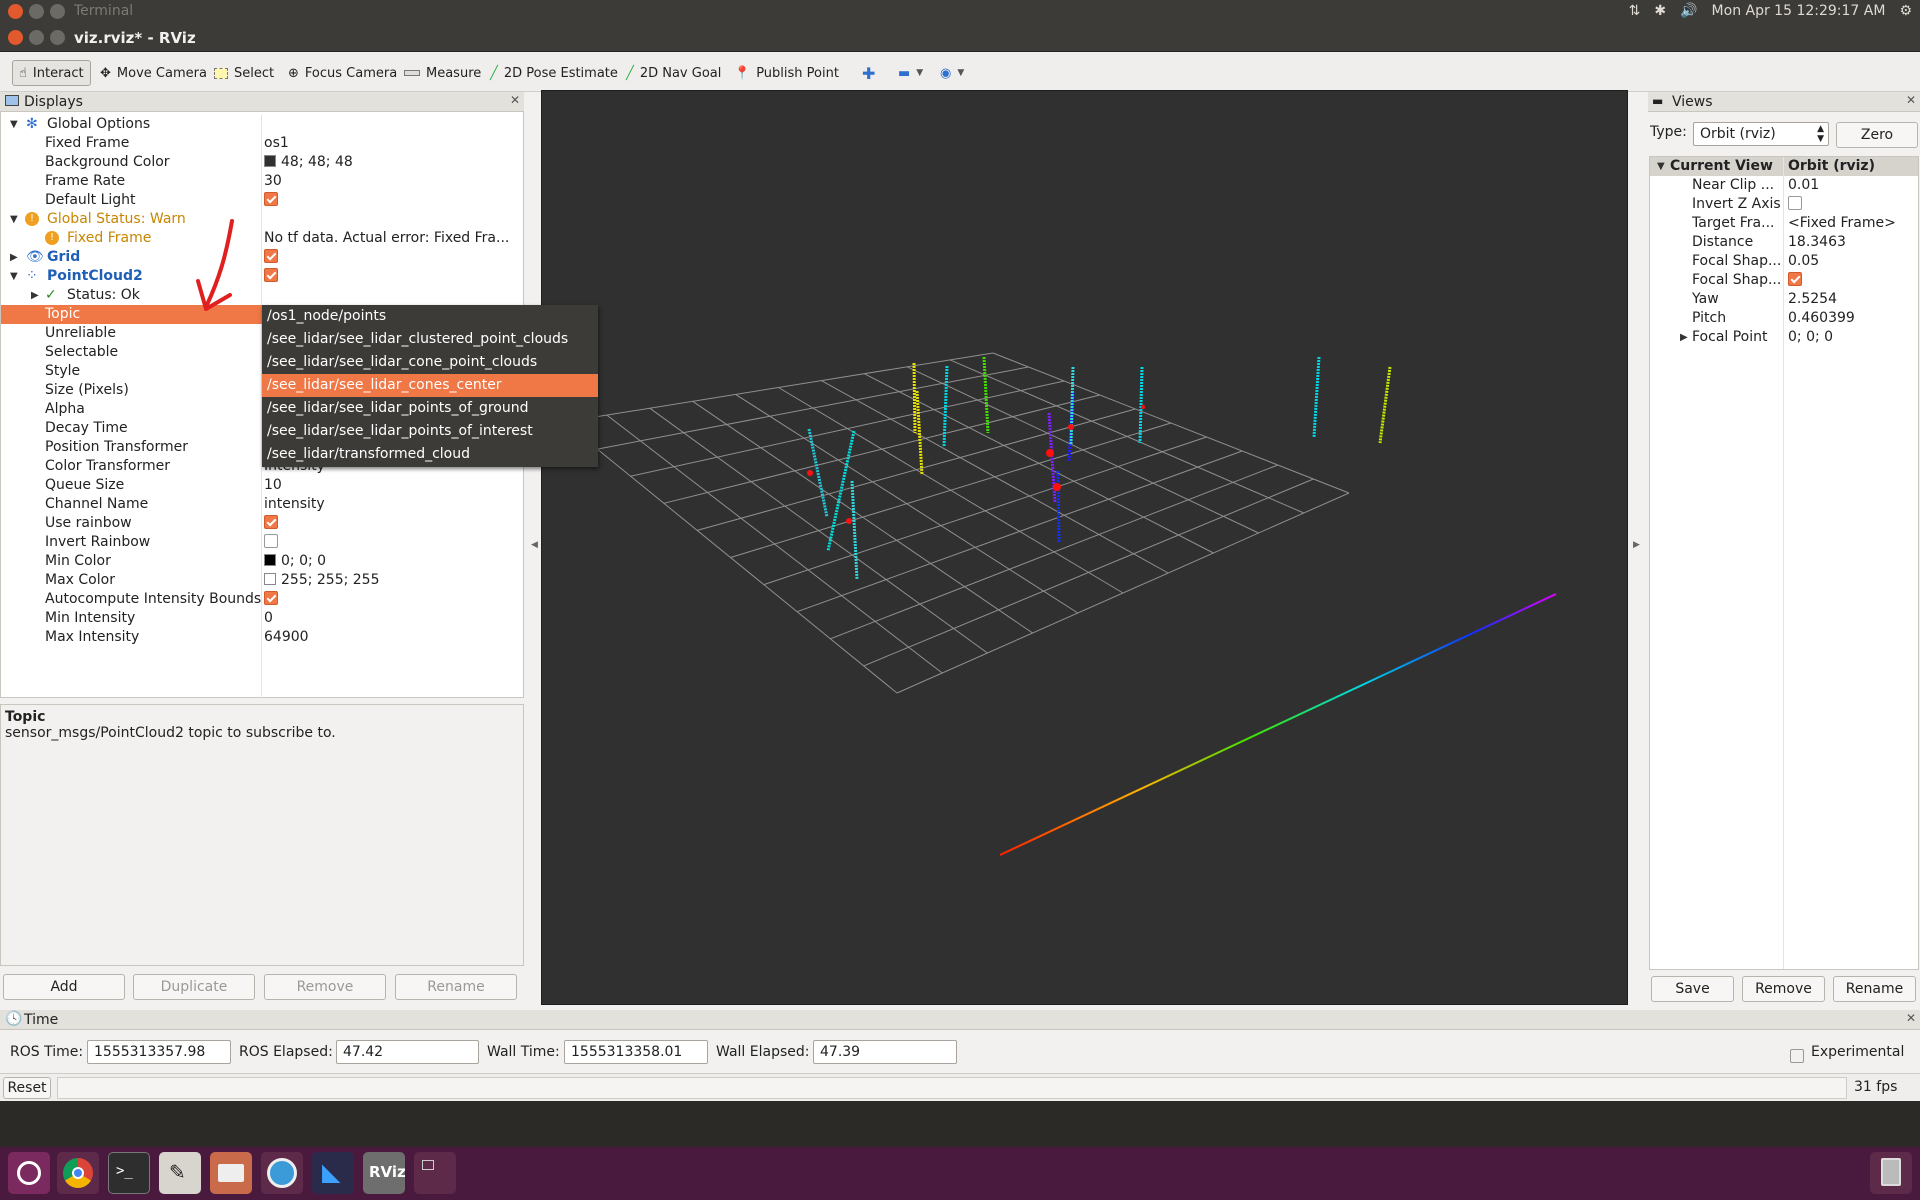 This screenshot has height=1200, width=1920. What do you see at coordinates (910, 73) in the screenshot?
I see `remove-tool-button: ▬ ▼` at bounding box center [910, 73].